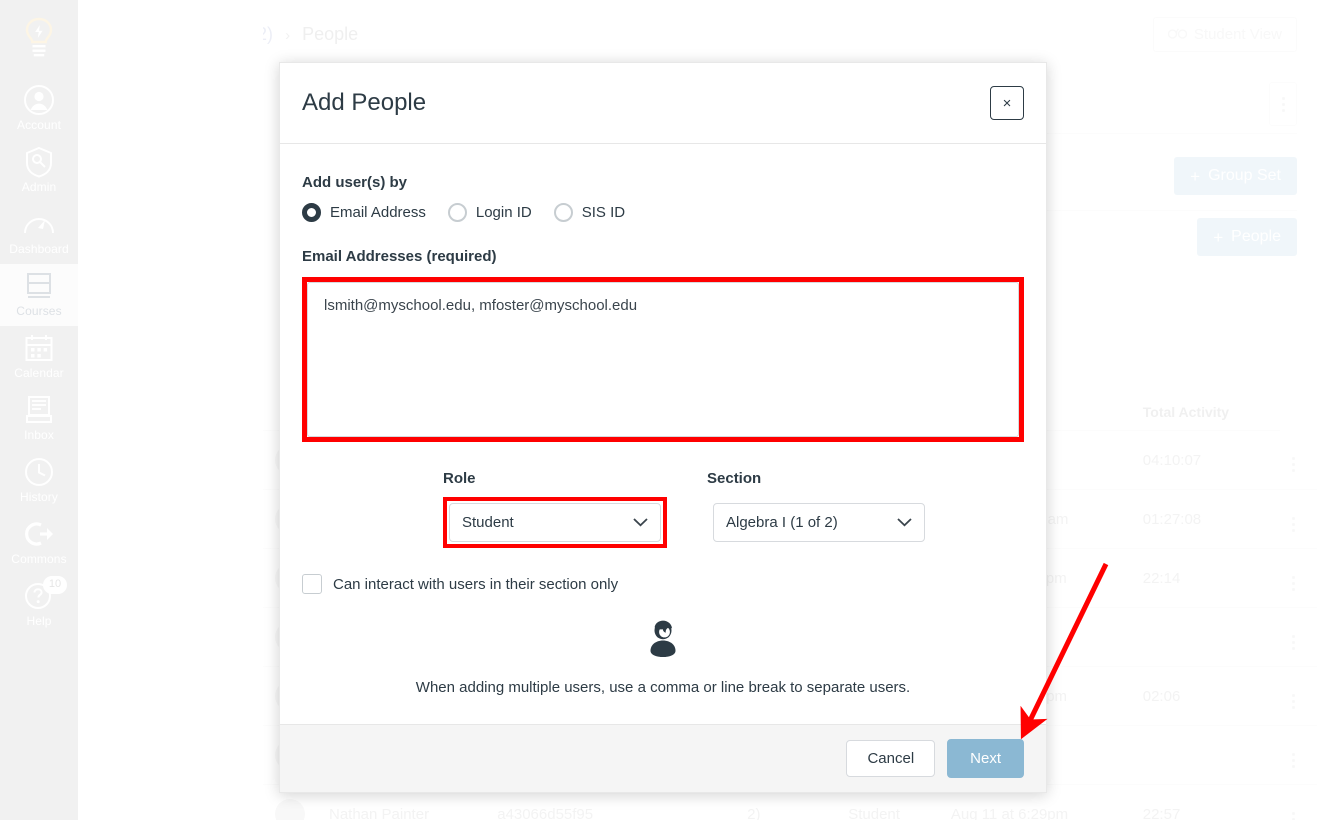 The width and height of the screenshot is (1317, 820). I want to click on close-icon: ×, so click(1007, 103).